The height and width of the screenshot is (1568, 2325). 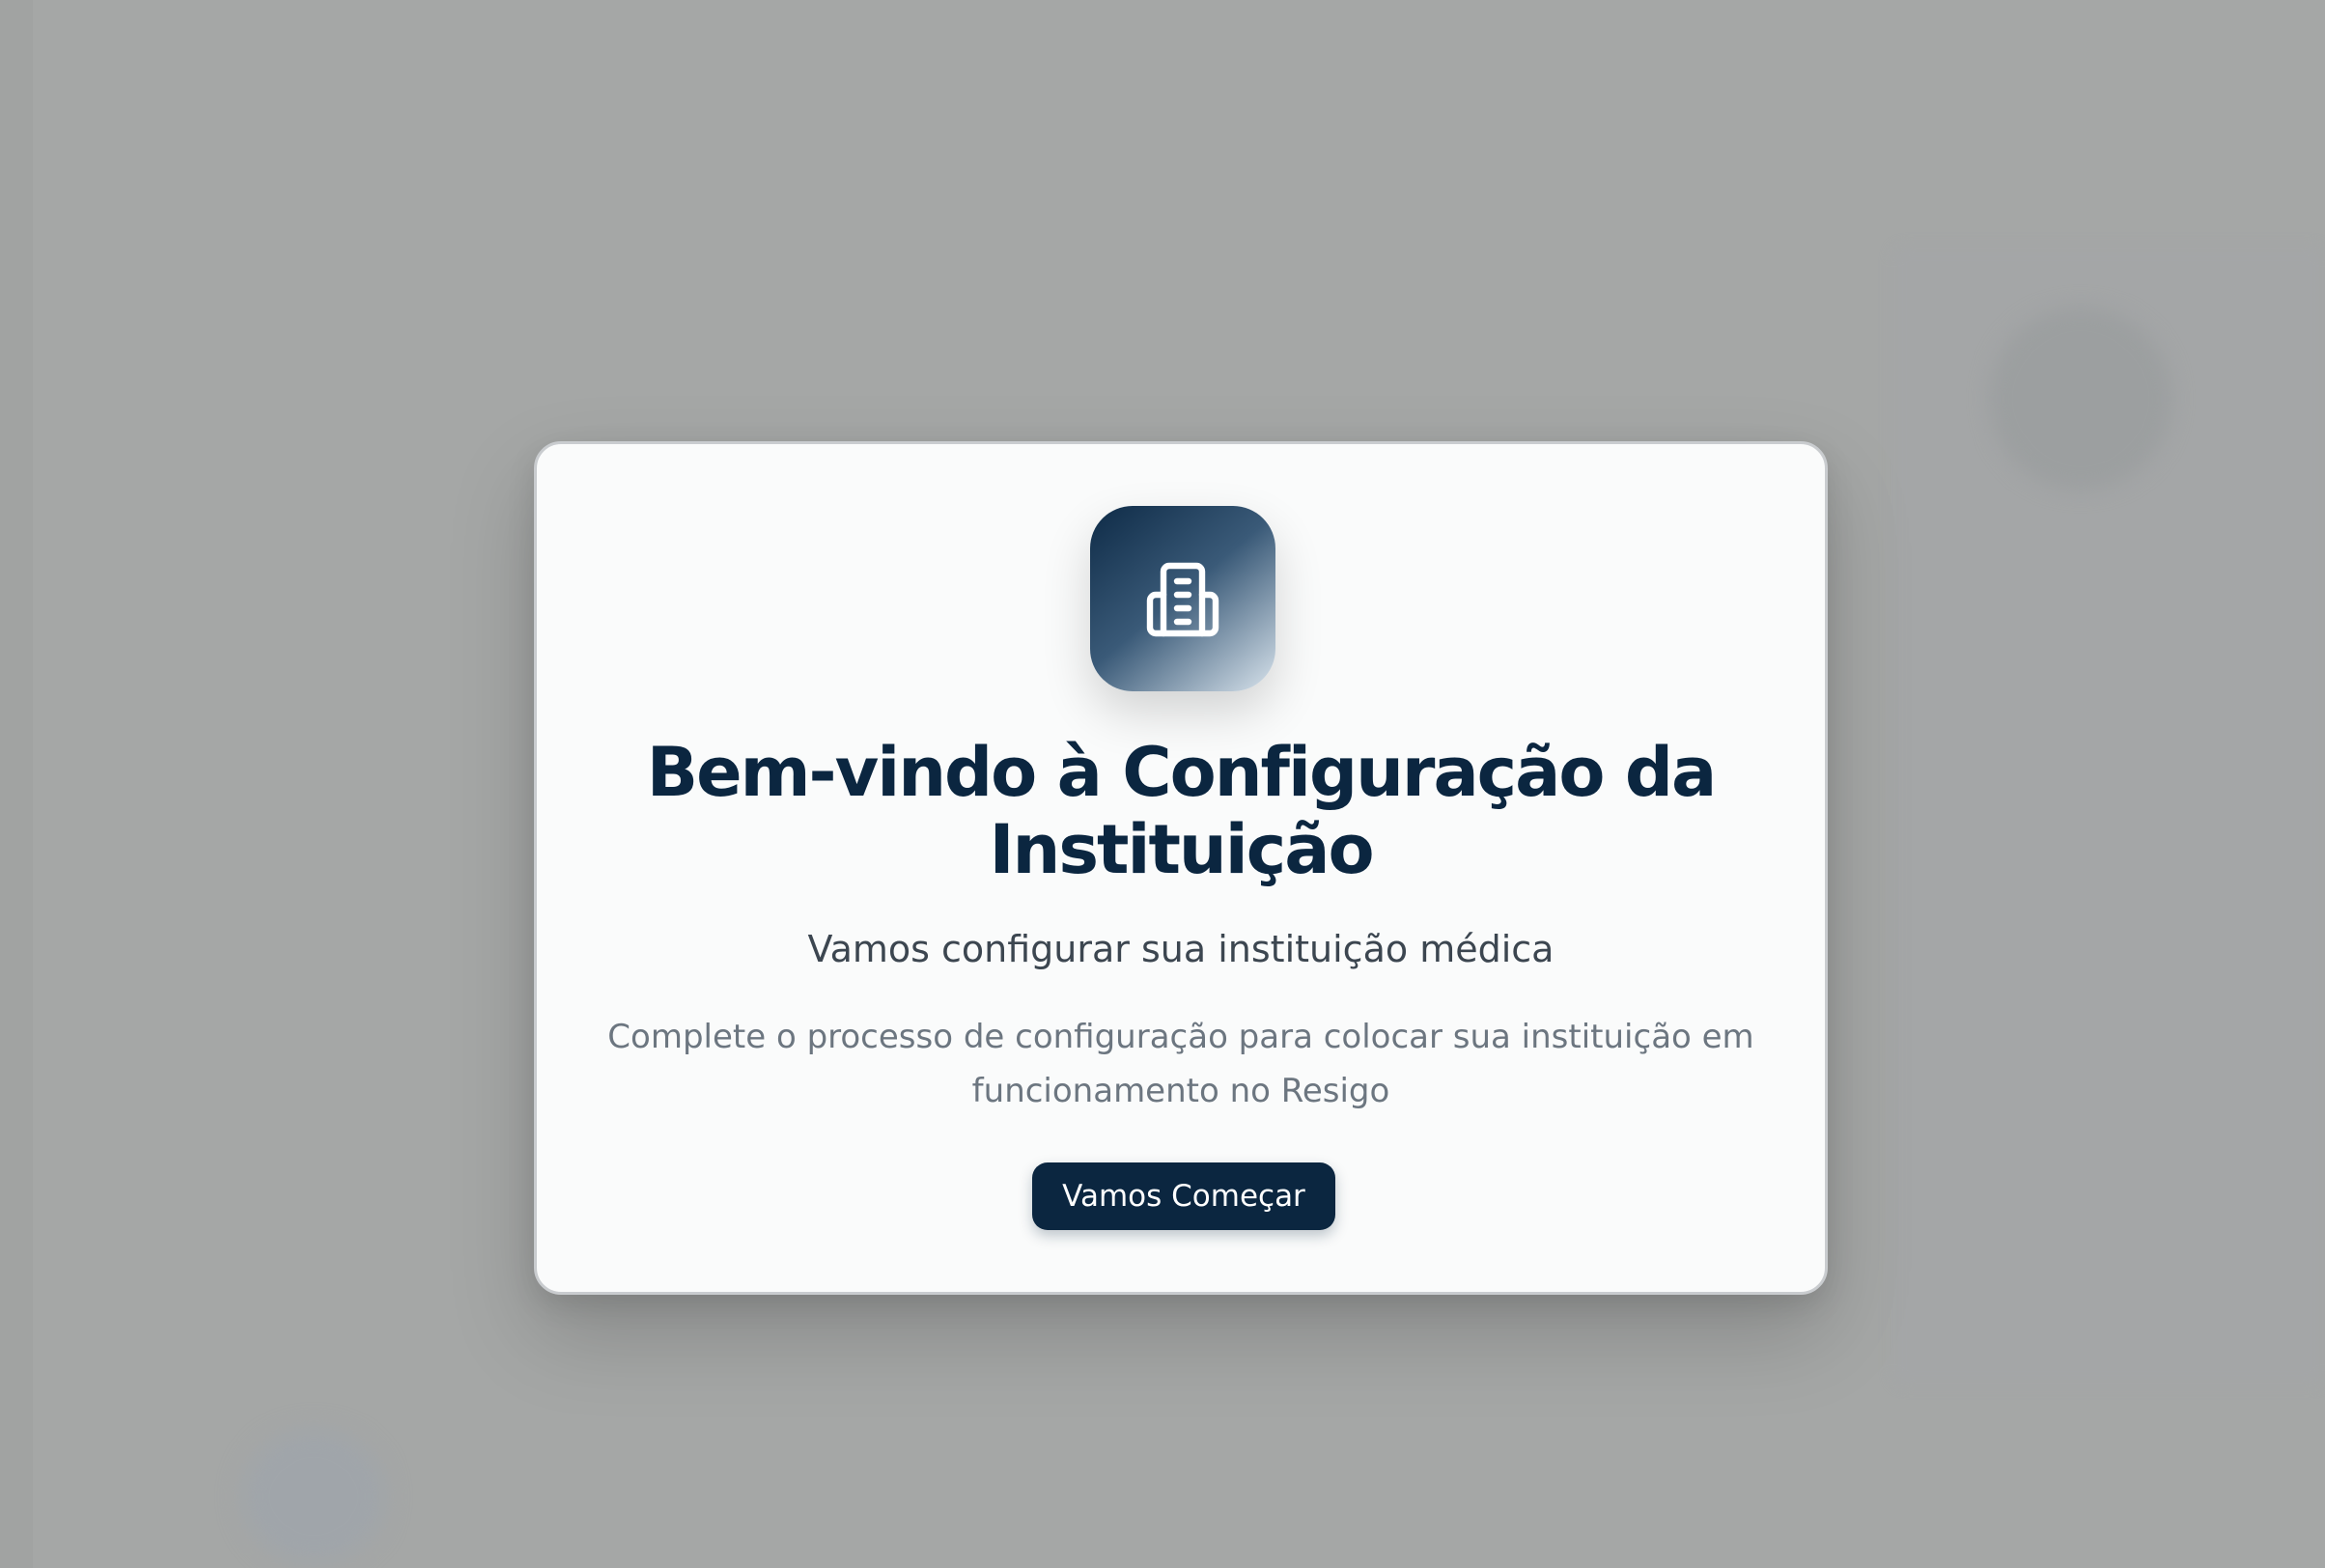 What do you see at coordinates (1181, 811) in the screenshot?
I see `modal-title: Bem-vindo à Configuração da Instituição` at bounding box center [1181, 811].